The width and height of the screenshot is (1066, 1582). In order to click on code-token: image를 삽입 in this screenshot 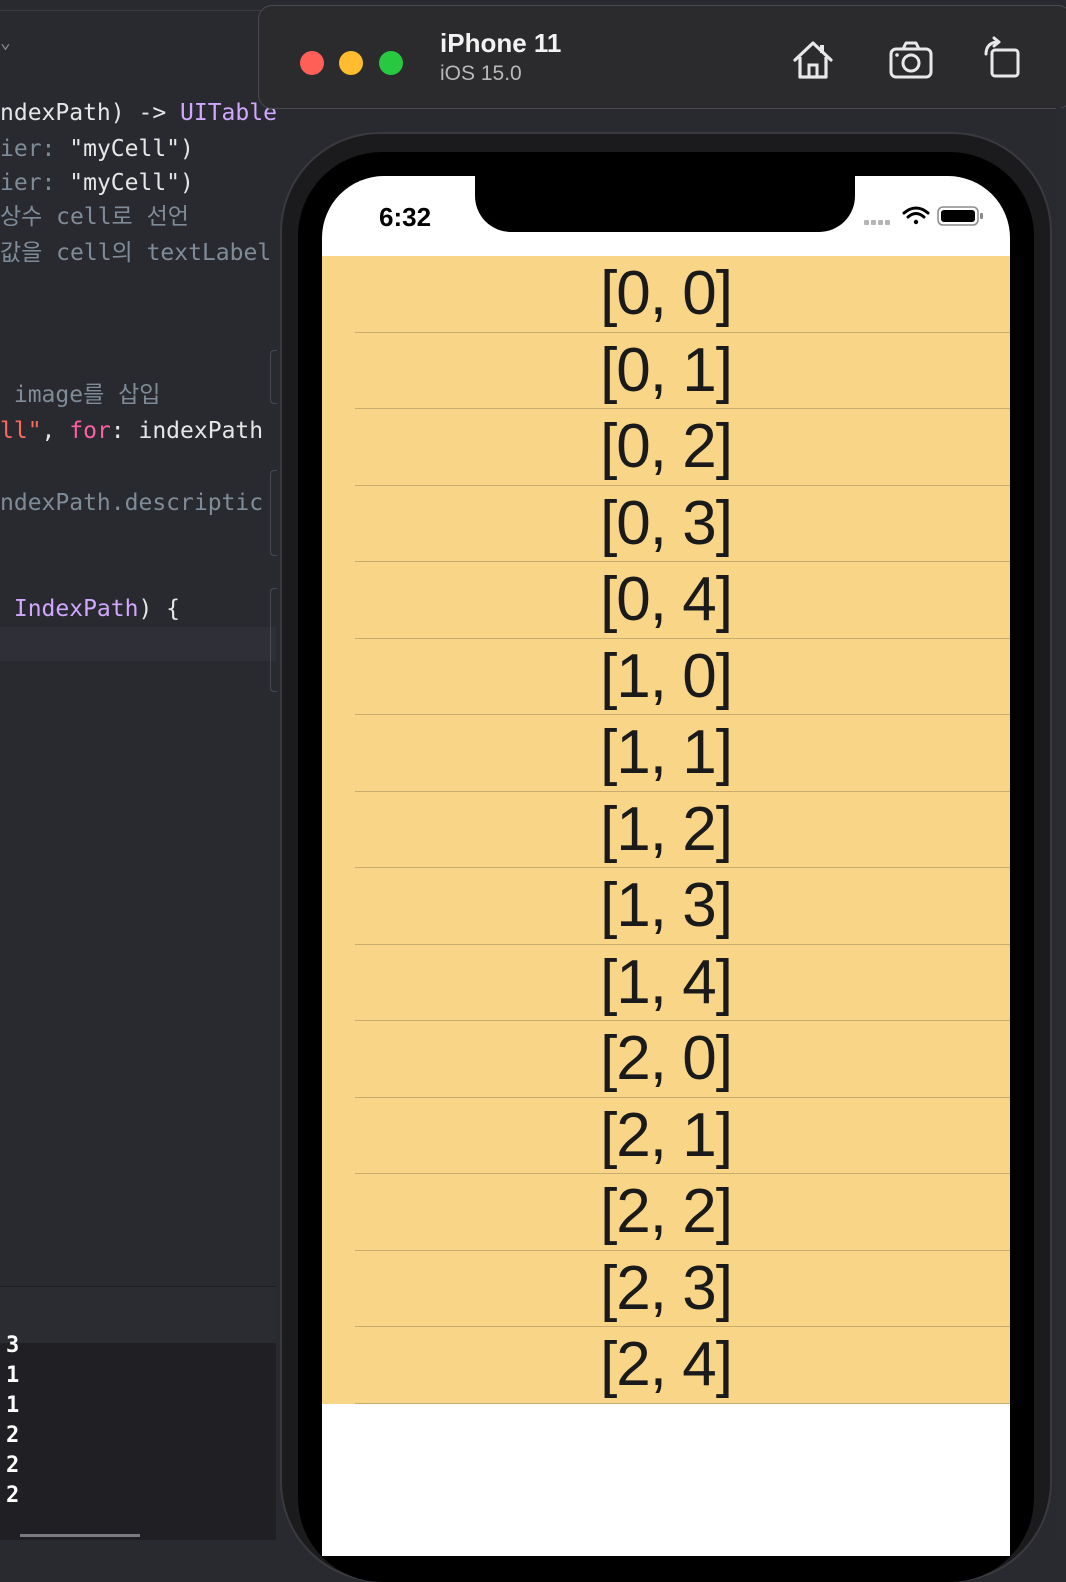, I will do `click(80, 395)`.